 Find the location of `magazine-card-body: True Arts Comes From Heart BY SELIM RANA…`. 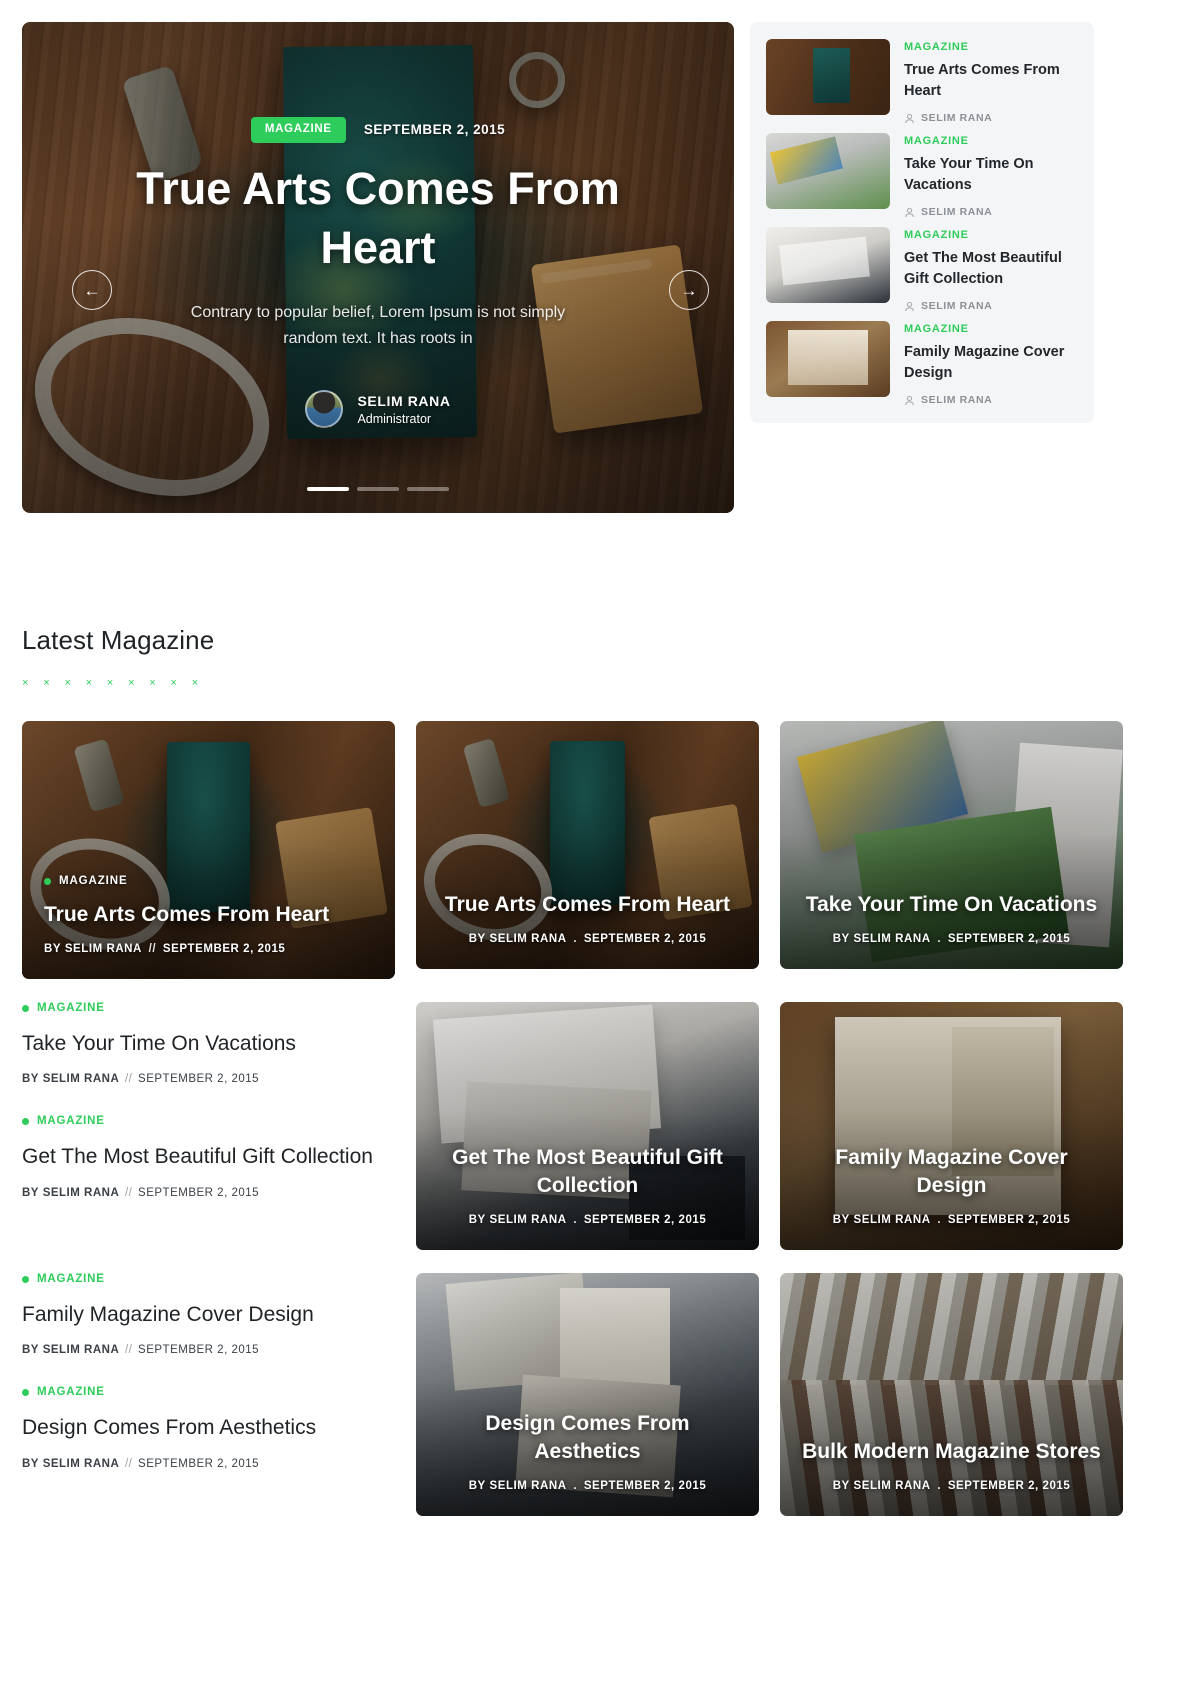

magazine-card-body: True Arts Comes From Heart BY SELIM RANA… is located at coordinates (587, 930).